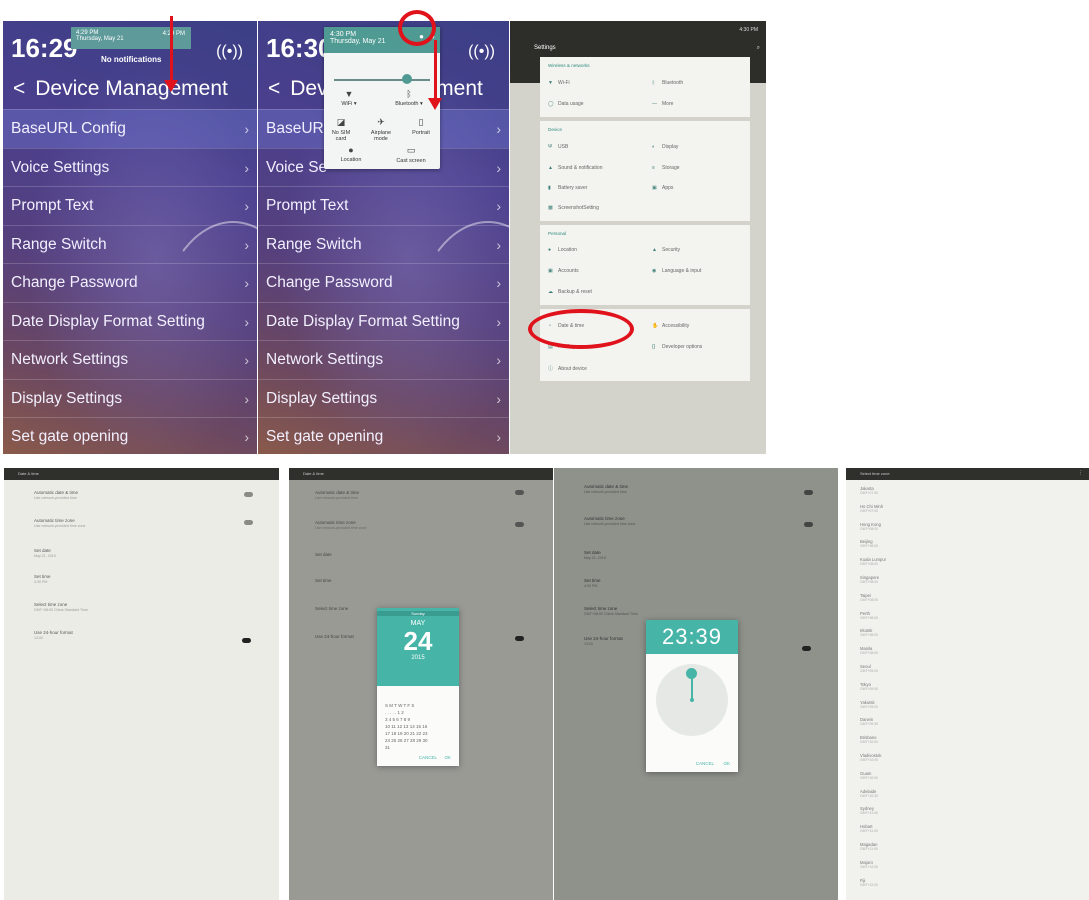  What do you see at coordinates (418, 658) in the screenshot?
I see `year-label: 2015` at bounding box center [418, 658].